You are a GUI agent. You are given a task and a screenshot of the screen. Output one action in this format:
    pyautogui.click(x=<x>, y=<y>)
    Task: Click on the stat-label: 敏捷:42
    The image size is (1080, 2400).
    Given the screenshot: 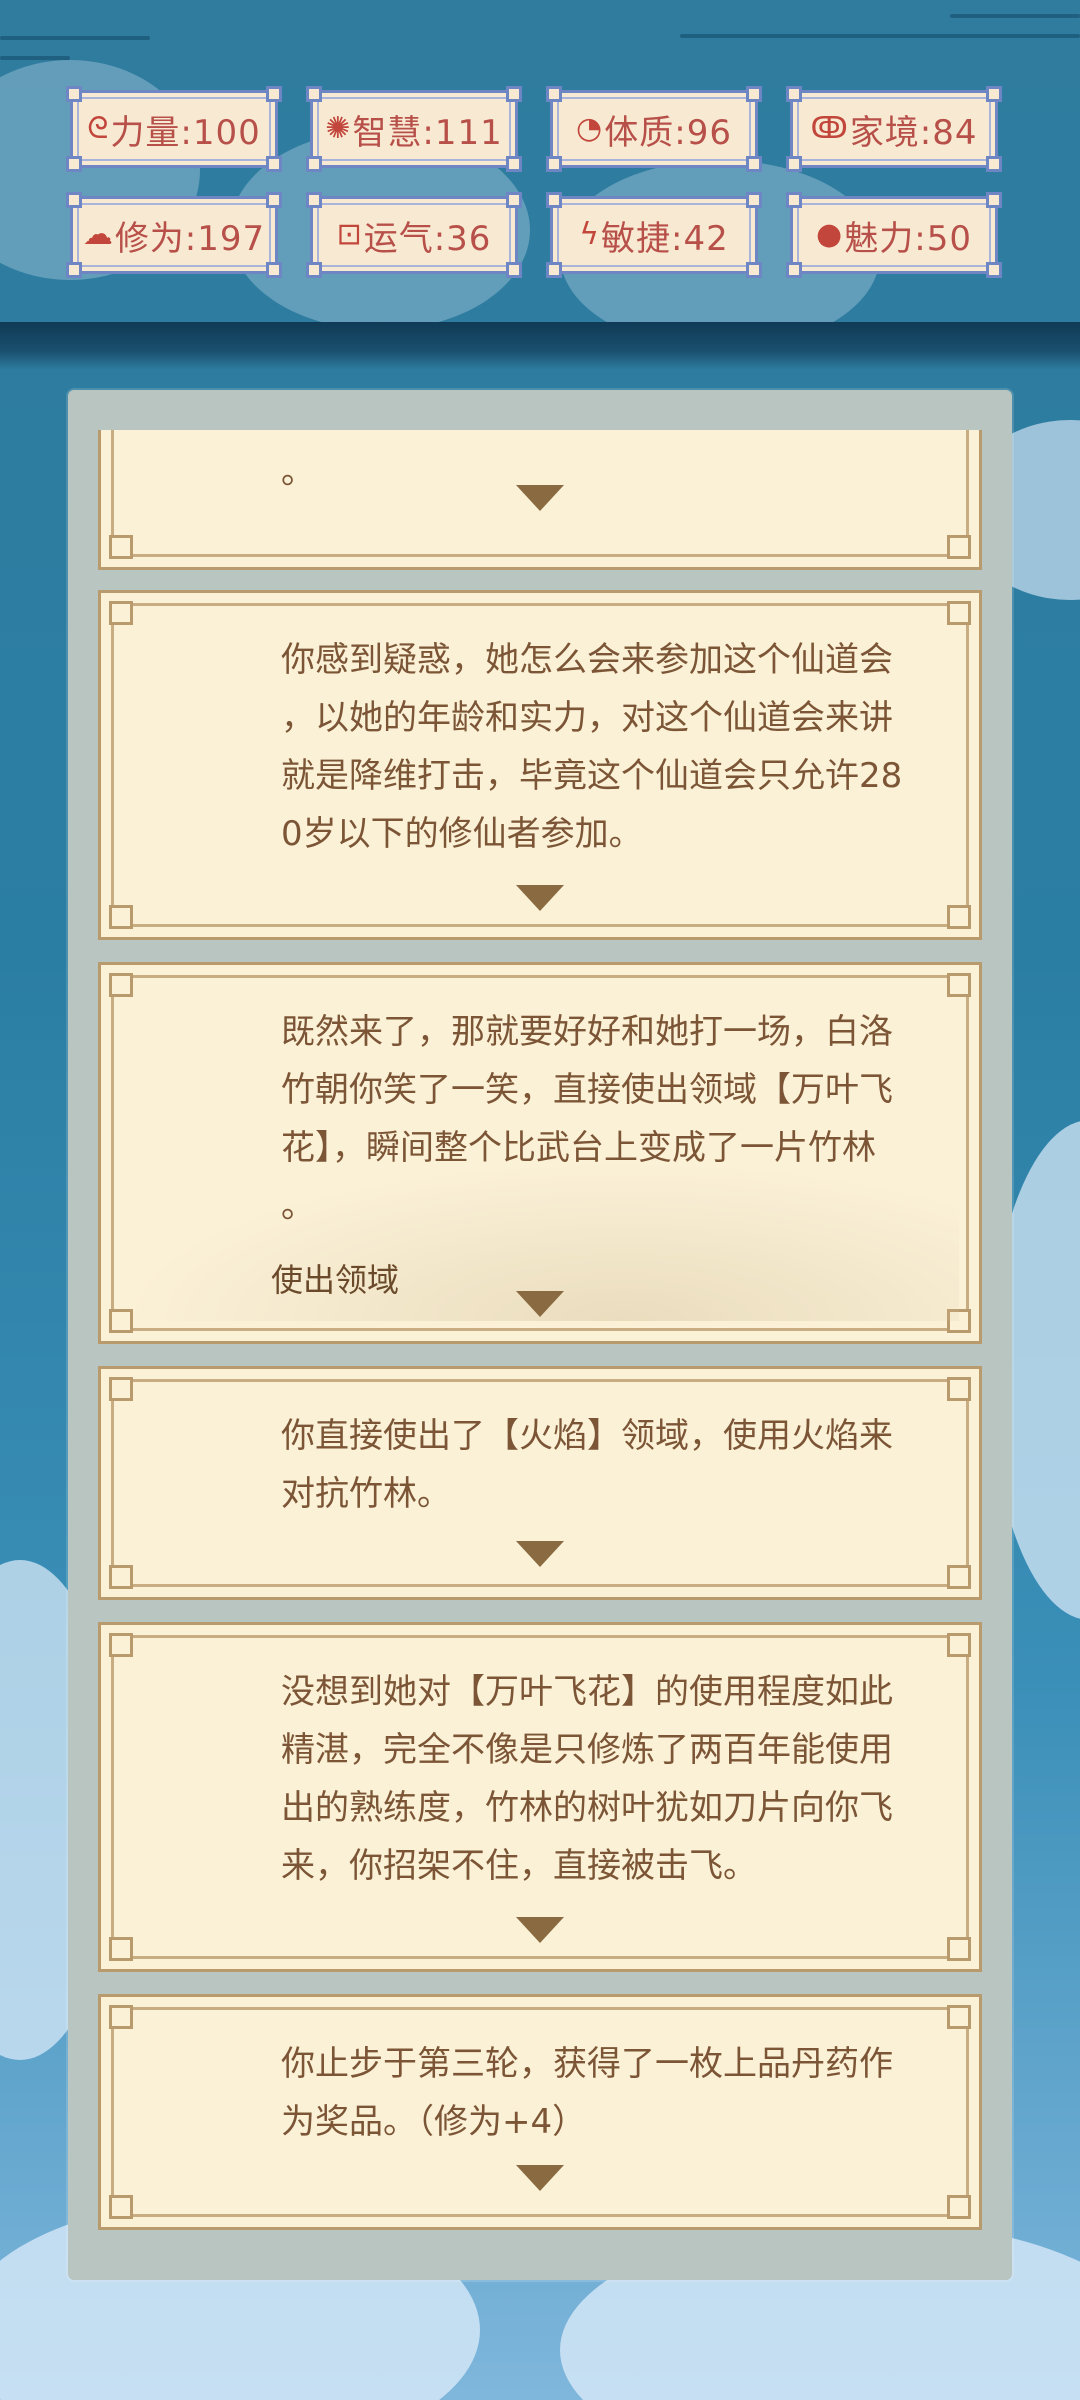 What is the action you would take?
    pyautogui.click(x=665, y=238)
    